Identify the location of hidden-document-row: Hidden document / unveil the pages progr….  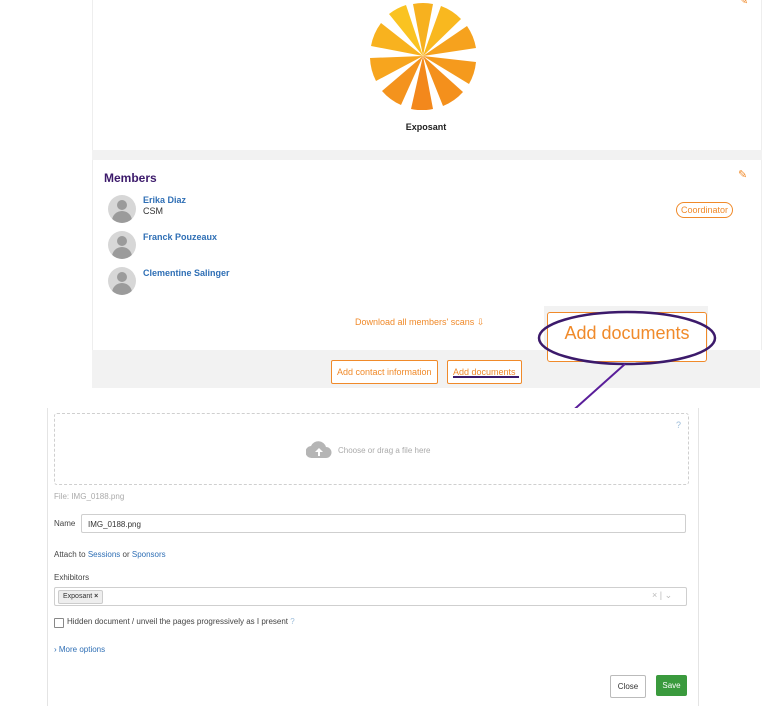
(181, 621).